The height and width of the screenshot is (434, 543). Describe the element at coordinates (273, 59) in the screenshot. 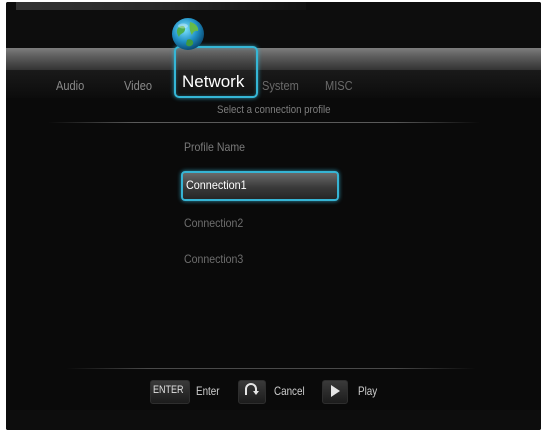

I see `menu-bar` at that location.